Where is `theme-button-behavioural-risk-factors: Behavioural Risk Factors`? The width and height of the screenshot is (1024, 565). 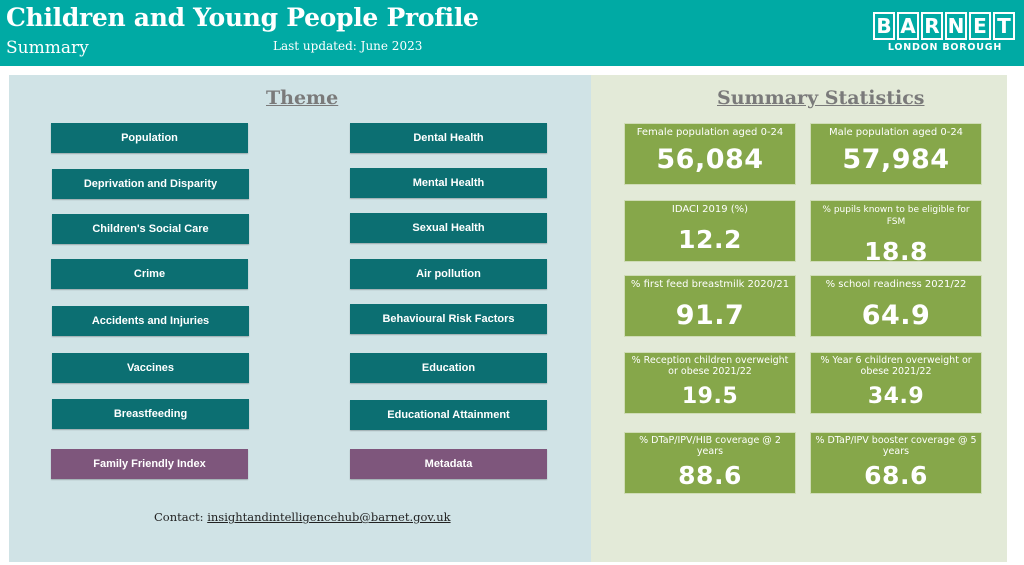
theme-button-behavioural-risk-factors: Behavioural Risk Factors is located at coordinates (448, 319).